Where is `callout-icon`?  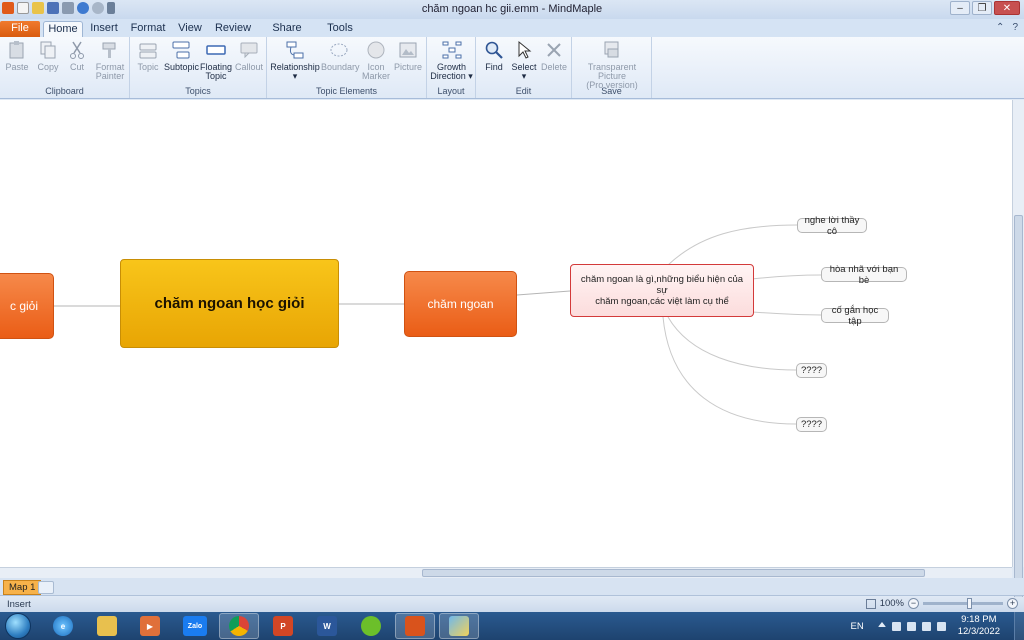 callout-icon is located at coordinates (249, 50).